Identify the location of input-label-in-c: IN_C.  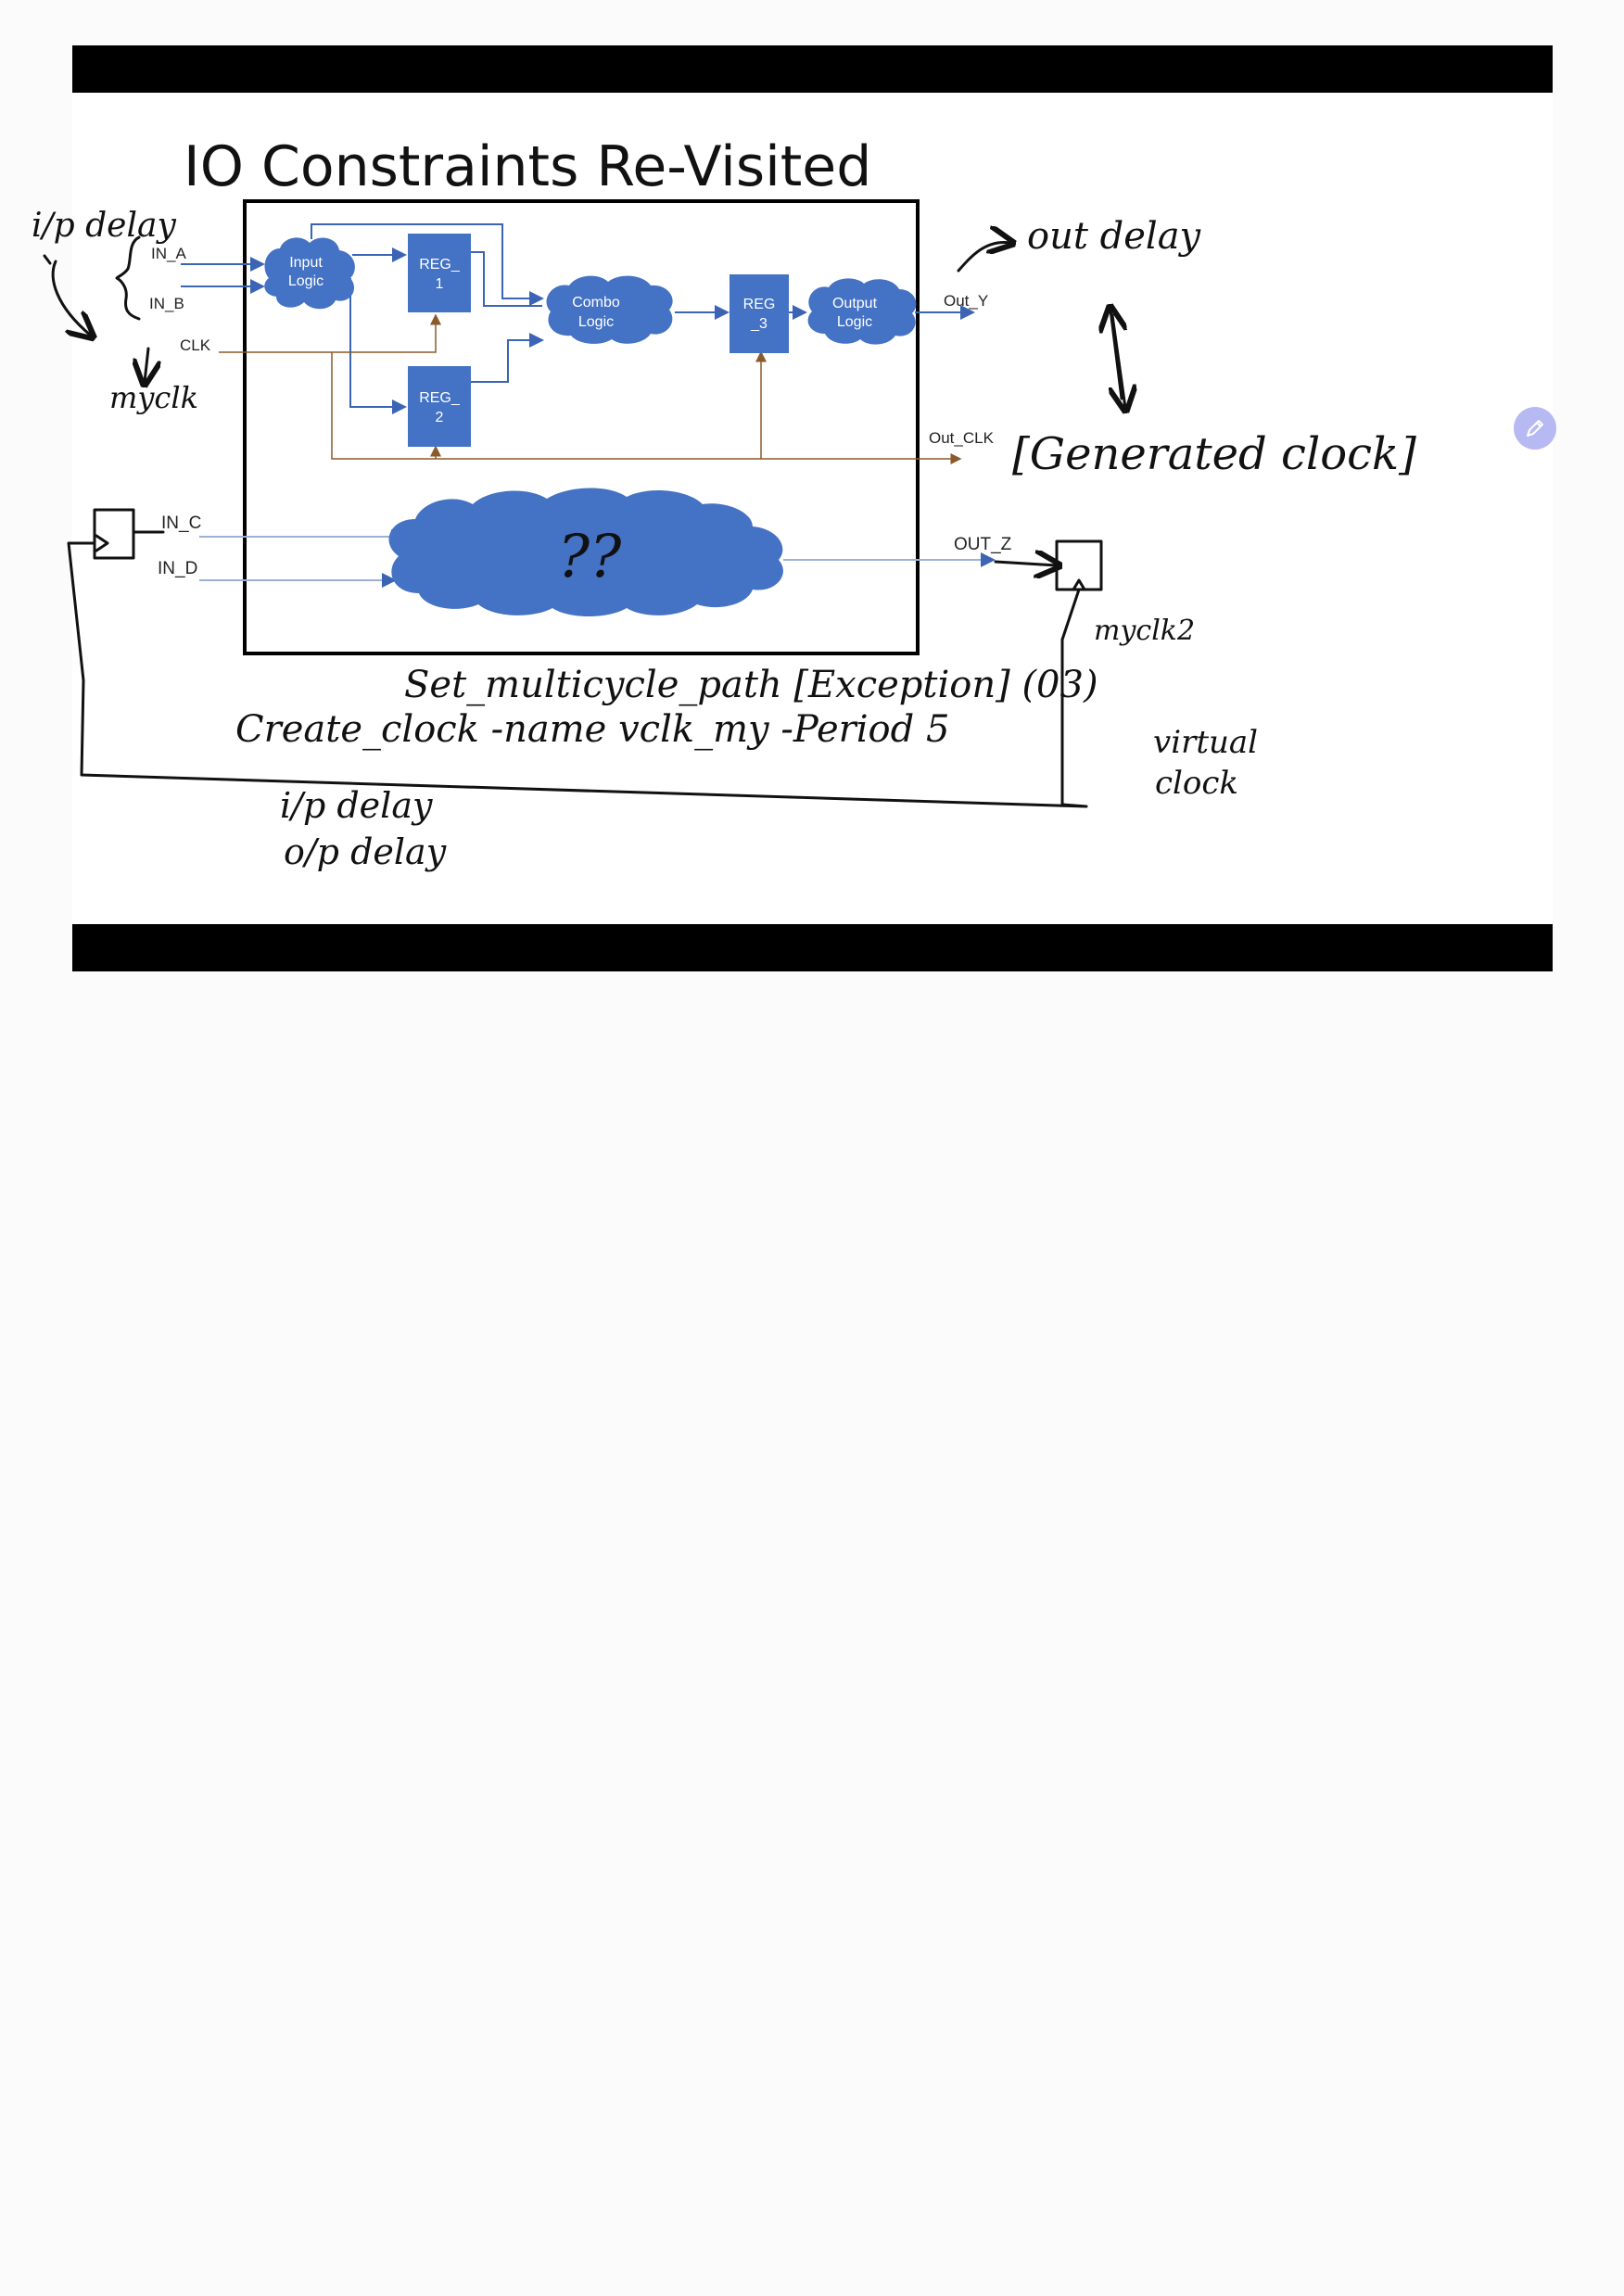
(181, 523).